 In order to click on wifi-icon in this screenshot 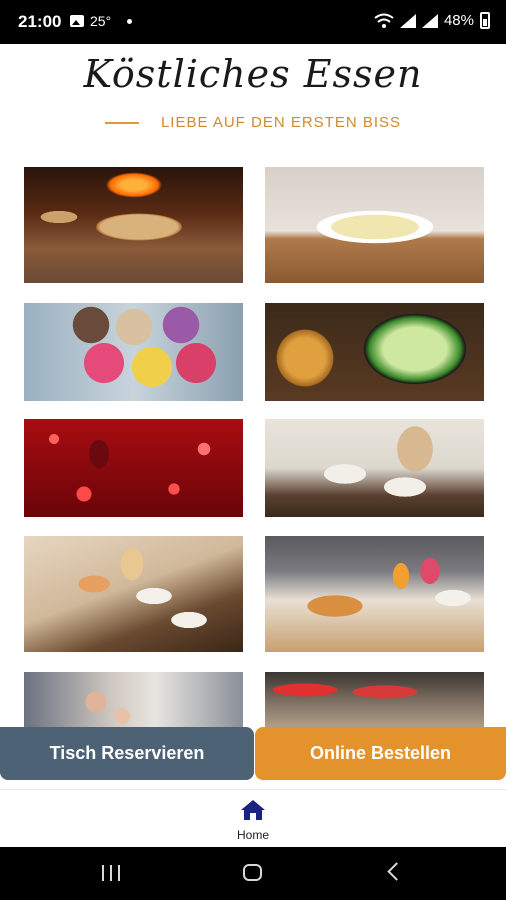, I will do `click(384, 20)`.